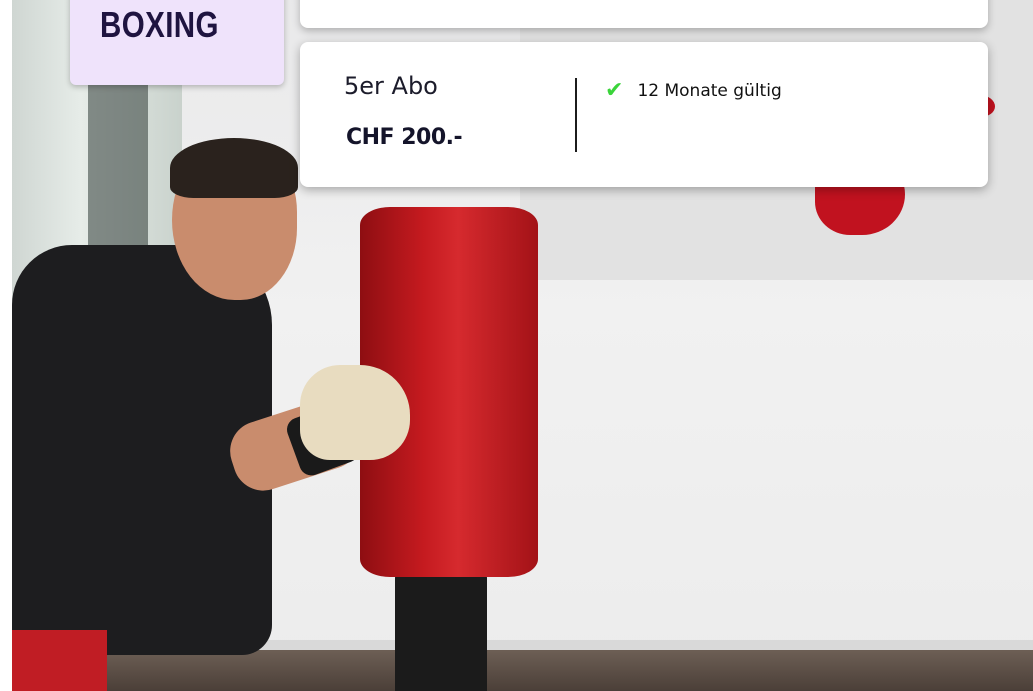 The image size is (1033, 691). I want to click on plan-price: CHF 200.-, so click(404, 137).